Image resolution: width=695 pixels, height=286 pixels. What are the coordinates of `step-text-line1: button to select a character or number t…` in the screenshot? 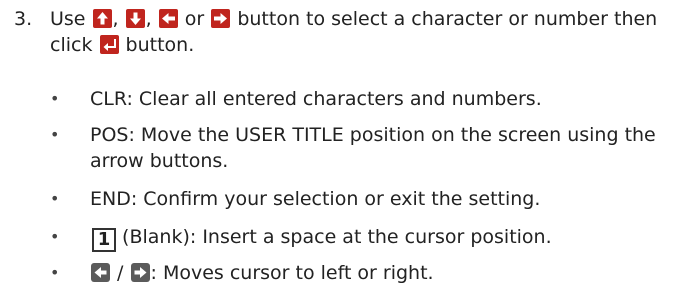 It's located at (447, 19).